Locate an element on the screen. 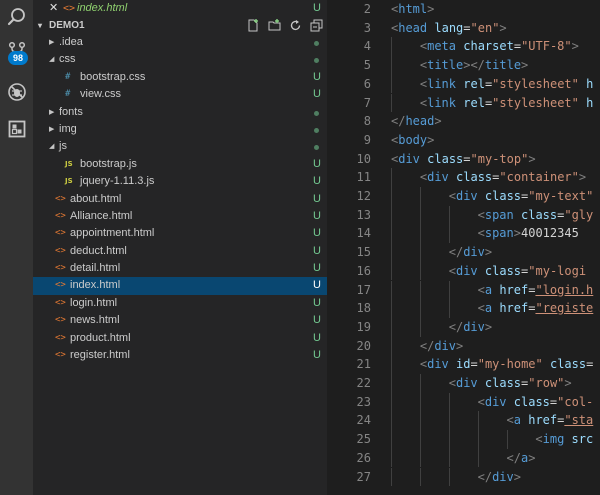 This screenshot has height=495, width=600. file-item: <> detail.html U is located at coordinates (180, 268).